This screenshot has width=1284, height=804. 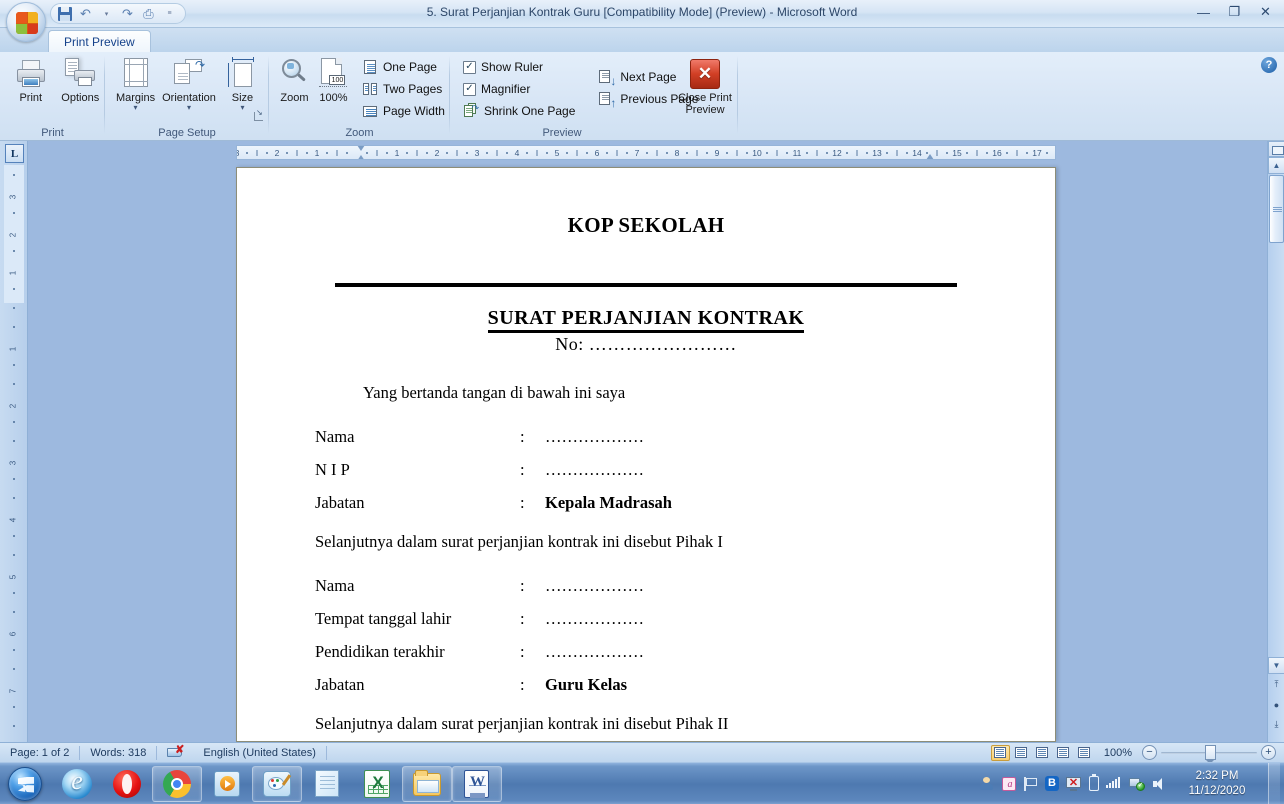 What do you see at coordinates (1149, 752) in the screenshot?
I see `zoom-out-button: −` at bounding box center [1149, 752].